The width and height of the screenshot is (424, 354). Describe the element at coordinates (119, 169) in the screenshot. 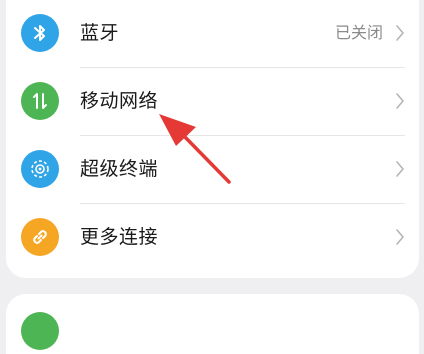

I see `settings-item-label: 超级终端` at that location.